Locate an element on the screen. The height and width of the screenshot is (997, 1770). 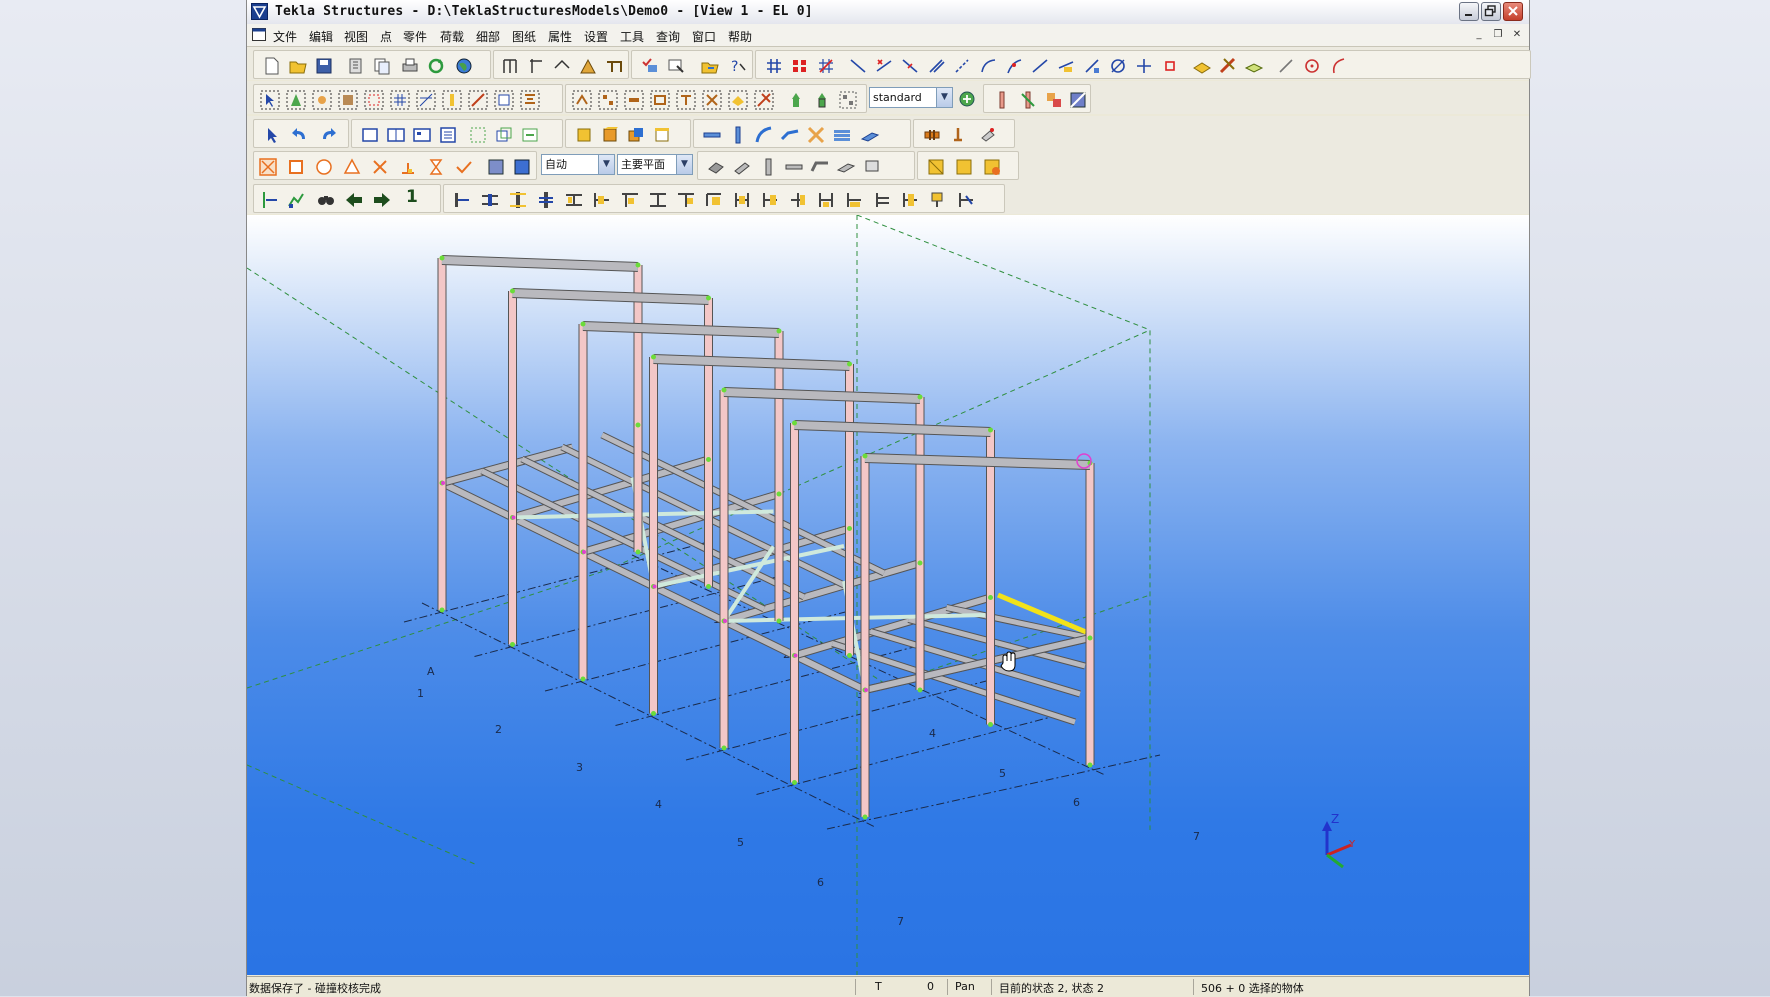
select-part-icon is located at coordinates (686, 100).